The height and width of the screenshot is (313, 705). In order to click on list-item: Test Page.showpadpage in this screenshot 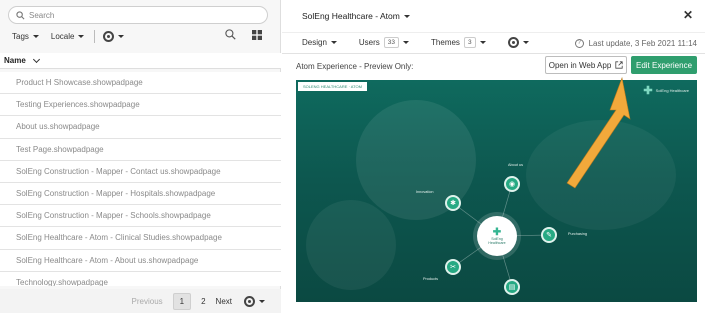, I will do `click(140, 149)`.